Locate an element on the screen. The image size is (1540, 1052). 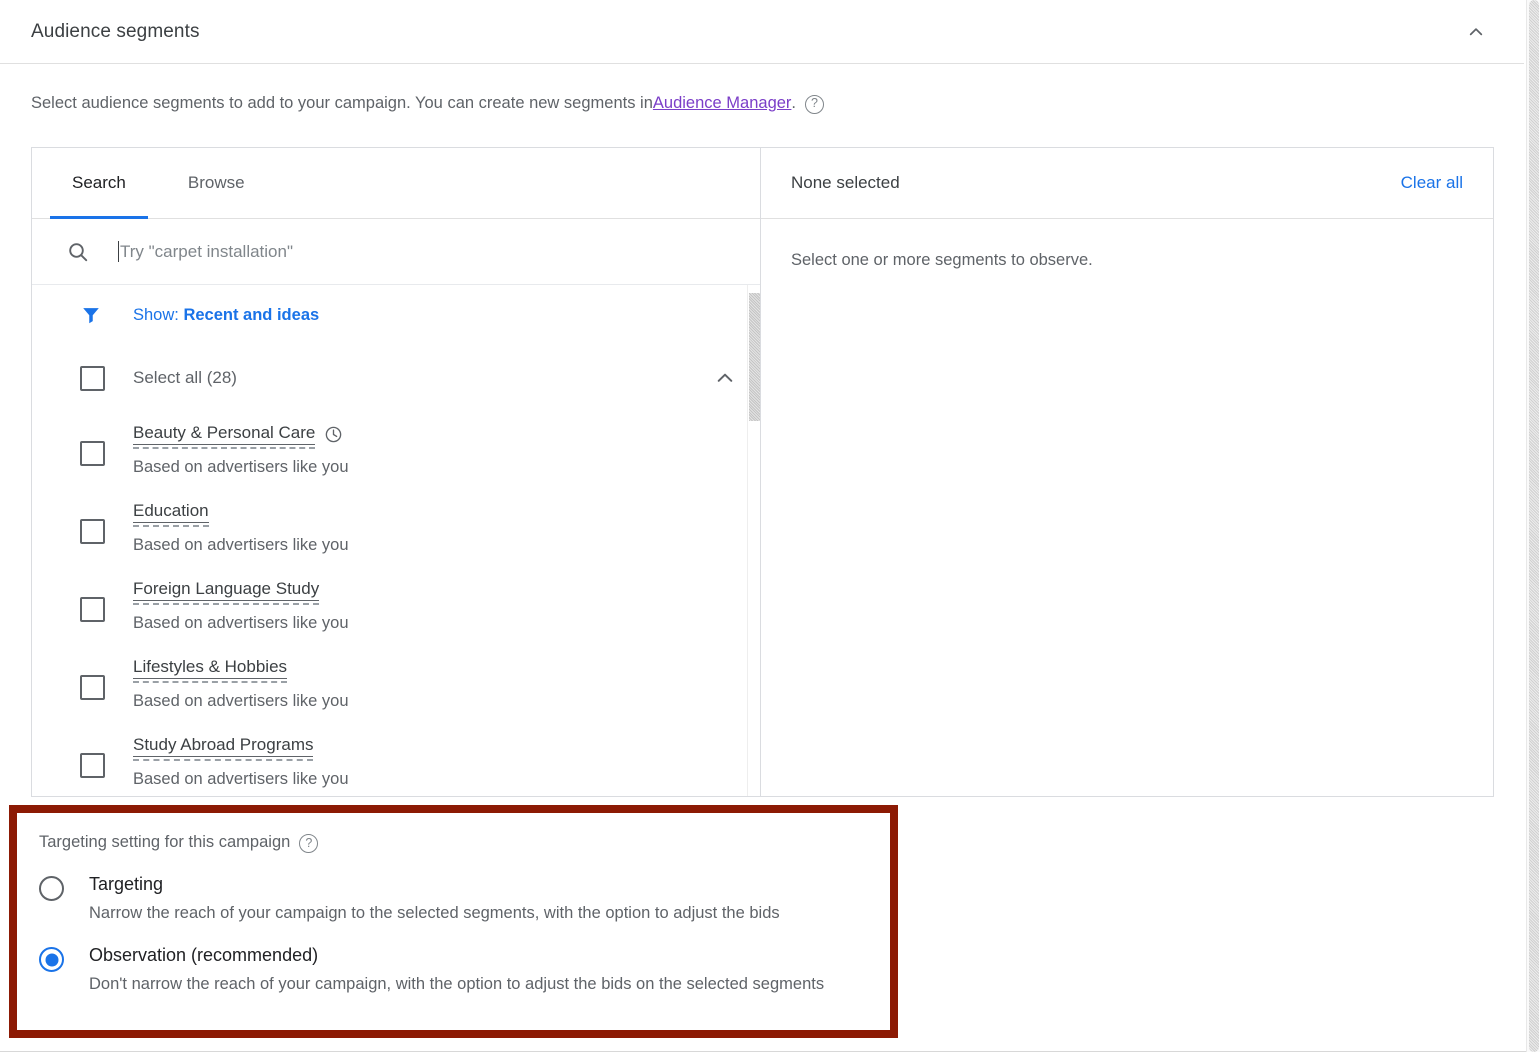
segment-name: Lifestyles & Hobbies is located at coordinates (210, 670).